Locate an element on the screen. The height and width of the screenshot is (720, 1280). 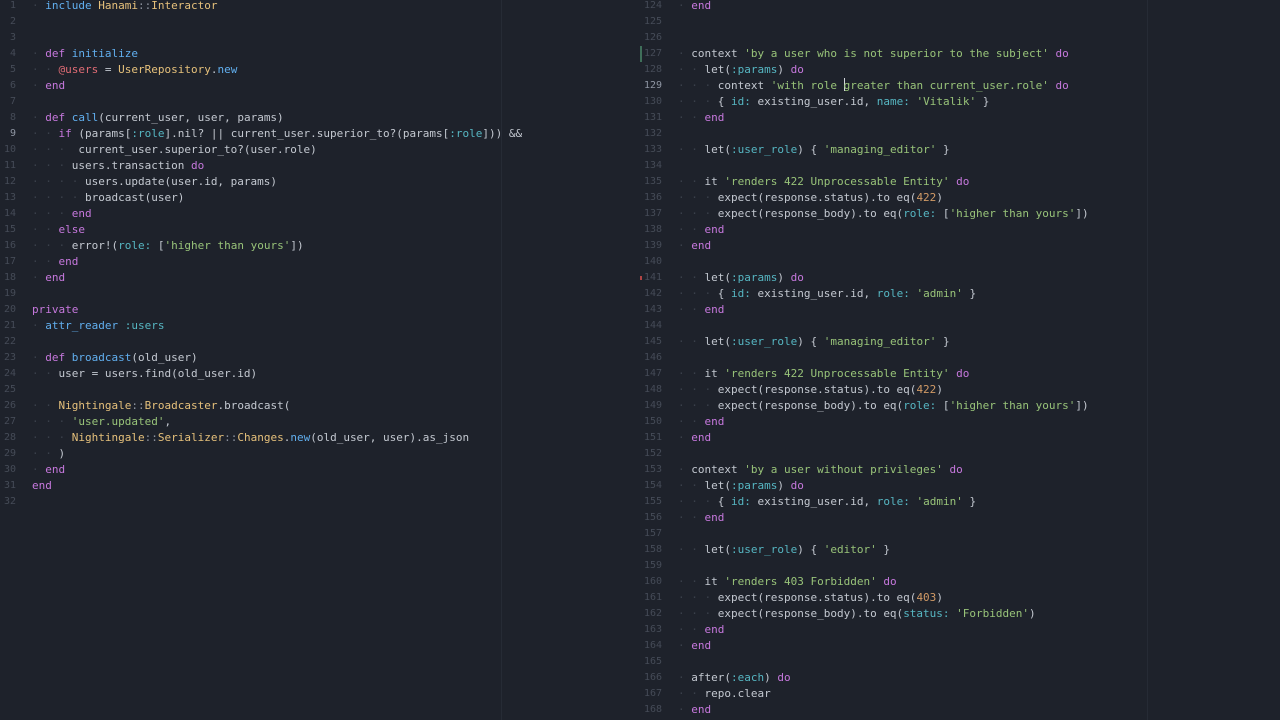
code-token: id: is located at coordinates (741, 293).